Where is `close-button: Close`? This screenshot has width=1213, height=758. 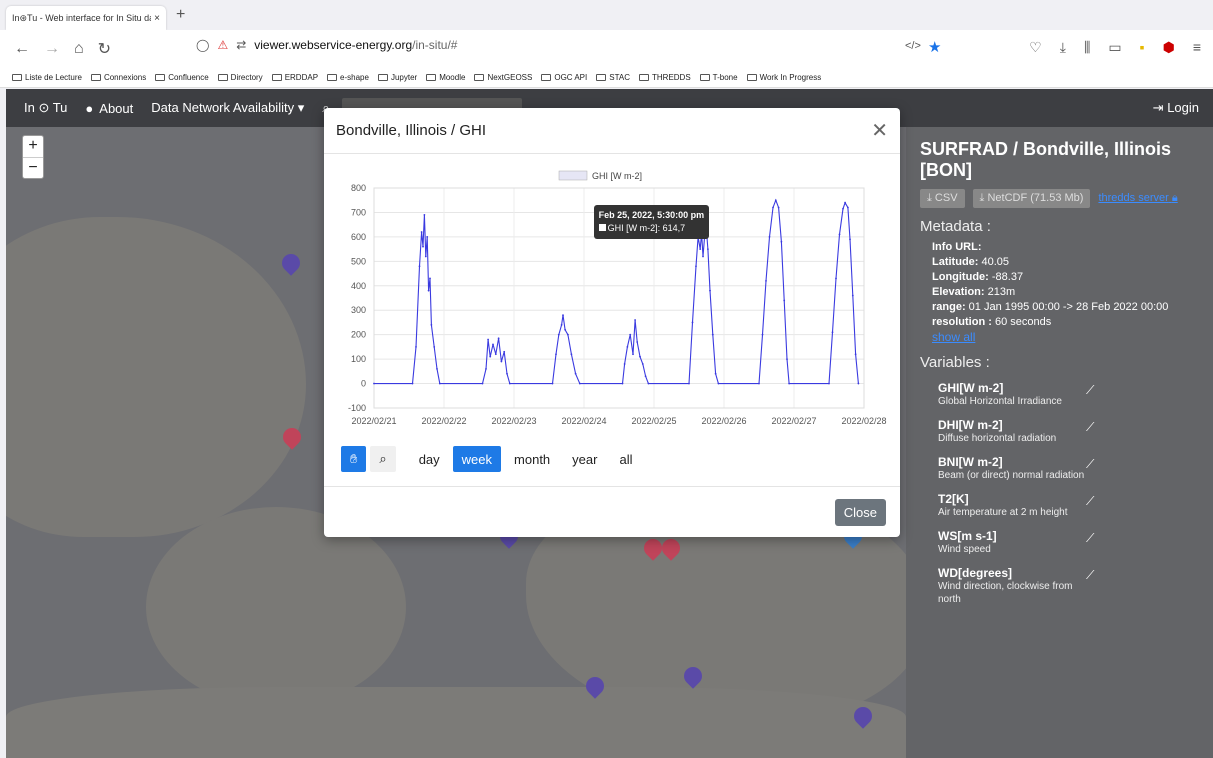
close-button: Close is located at coordinates (860, 512).